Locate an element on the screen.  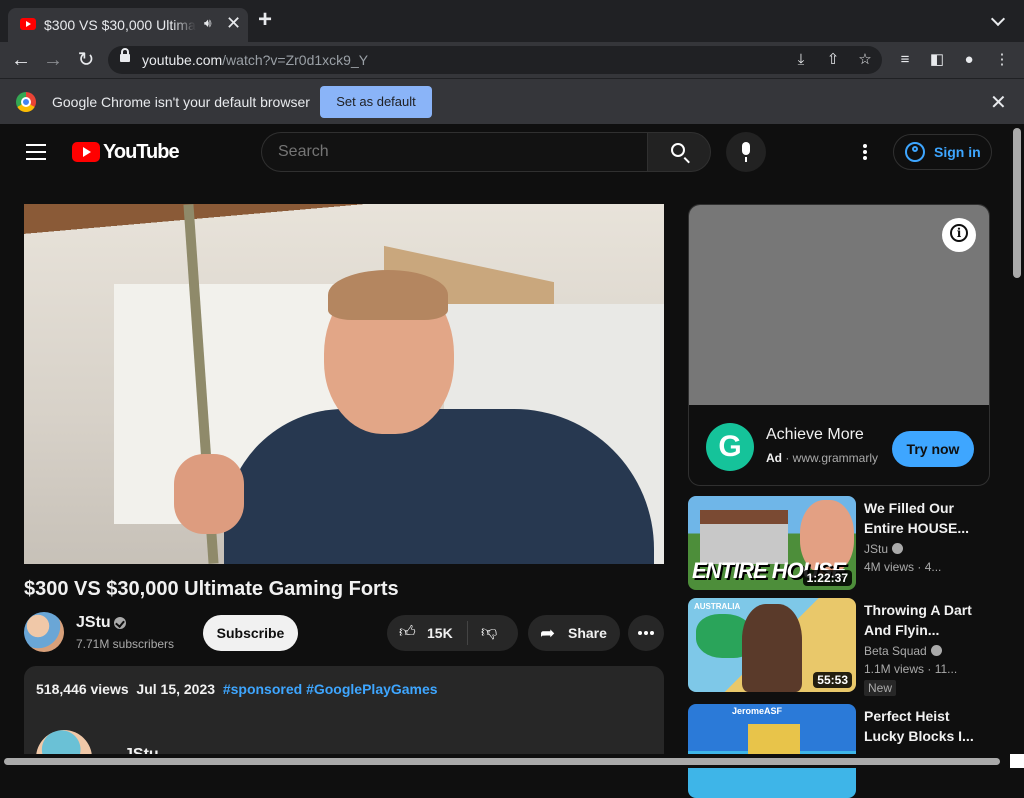
search-button is located at coordinates (679, 152).